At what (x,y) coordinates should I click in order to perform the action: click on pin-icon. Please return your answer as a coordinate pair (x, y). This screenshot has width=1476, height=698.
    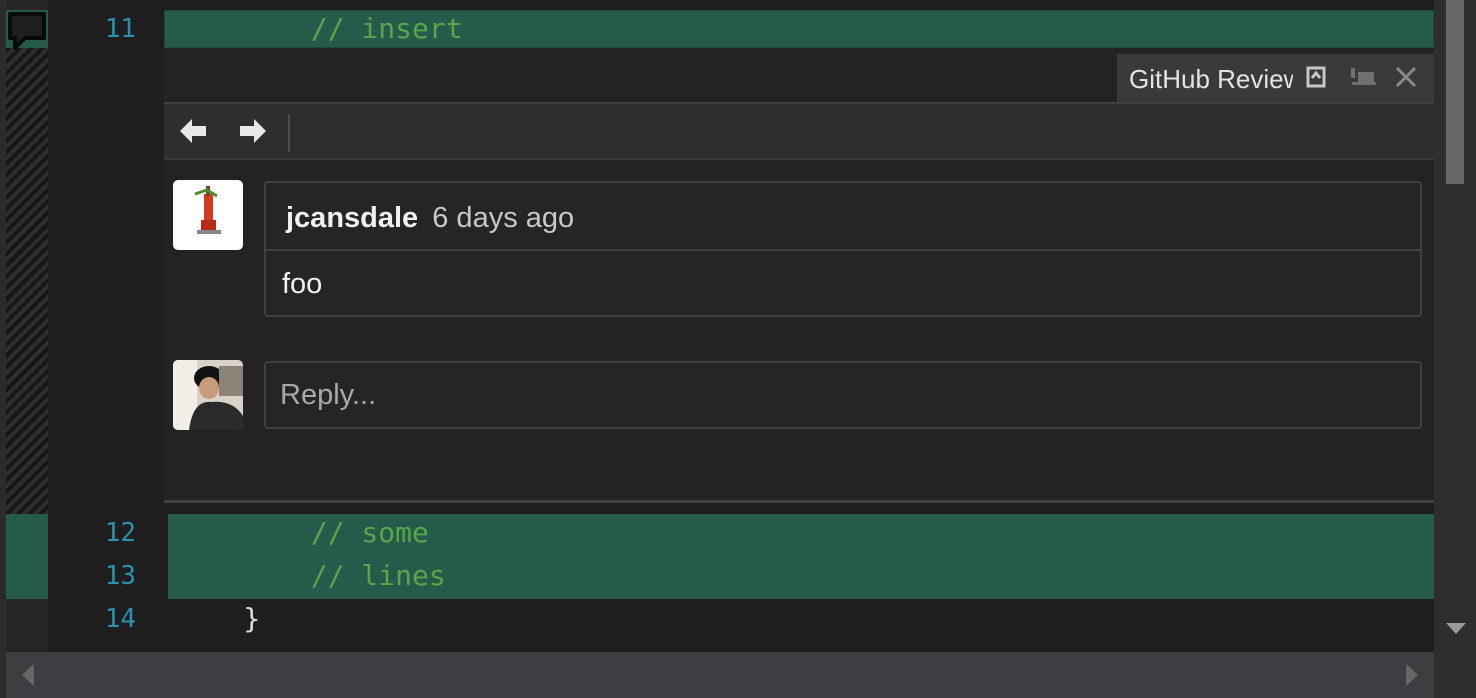
    Looking at the image, I should click on (1363, 77).